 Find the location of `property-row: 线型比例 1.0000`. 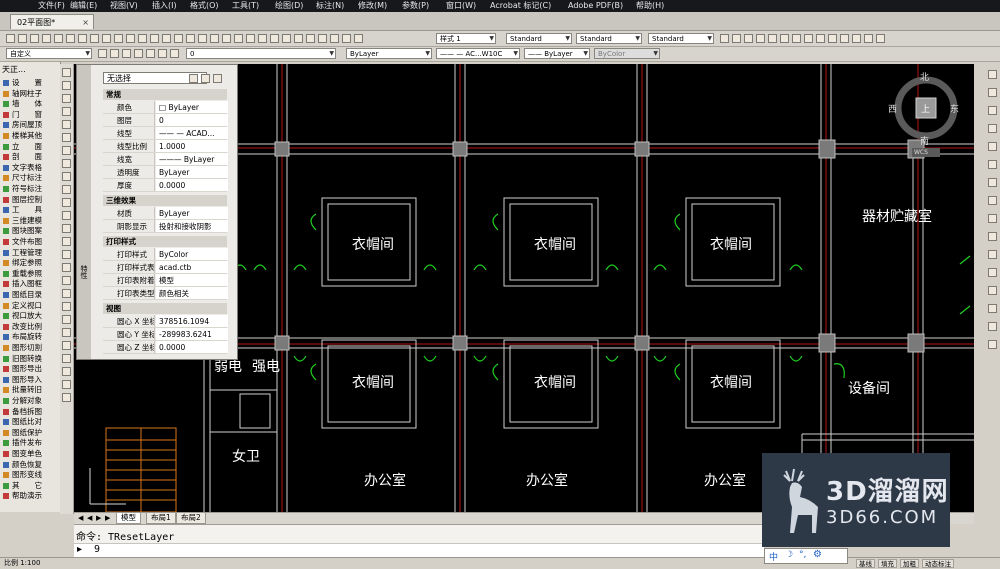

property-row: 线型比例 1.0000 is located at coordinates (165, 146).